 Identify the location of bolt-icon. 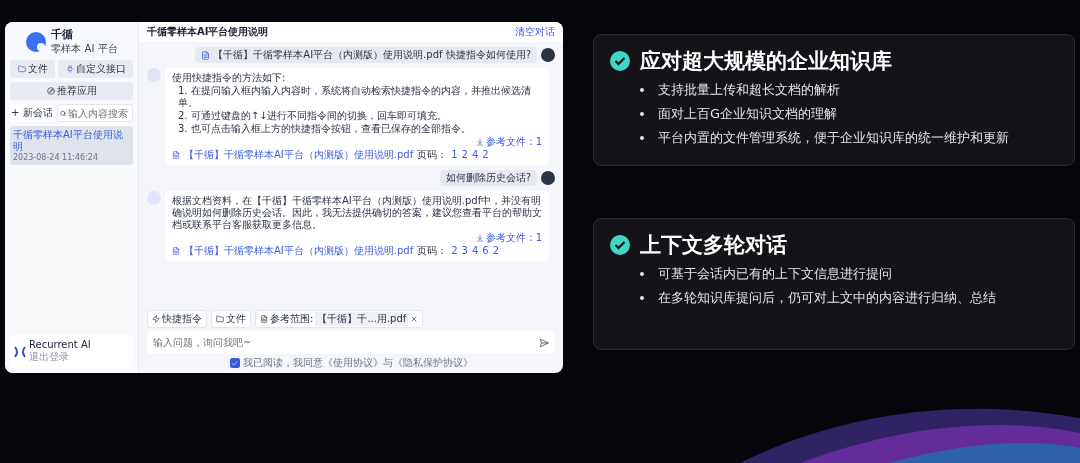
(156, 319).